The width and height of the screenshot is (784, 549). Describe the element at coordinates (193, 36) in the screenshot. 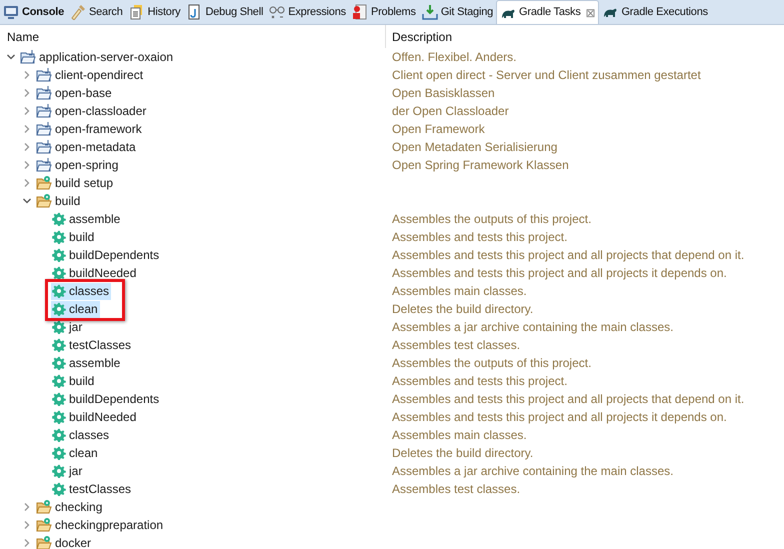

I see `column-header: Name` at that location.